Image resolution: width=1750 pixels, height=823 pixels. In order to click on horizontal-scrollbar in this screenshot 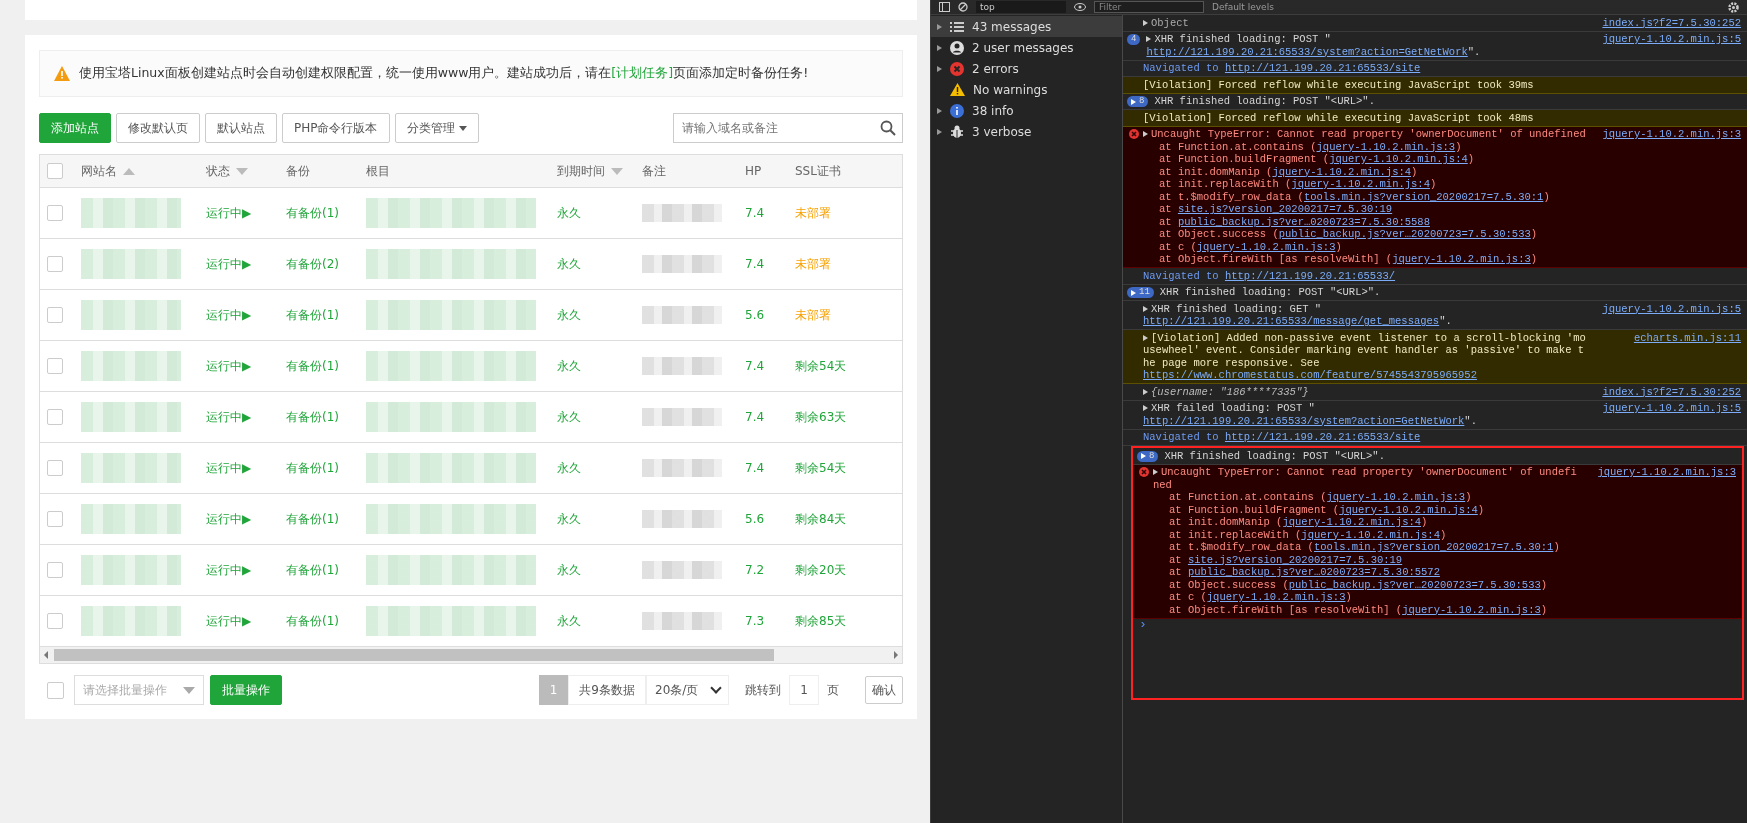, I will do `click(471, 655)`.